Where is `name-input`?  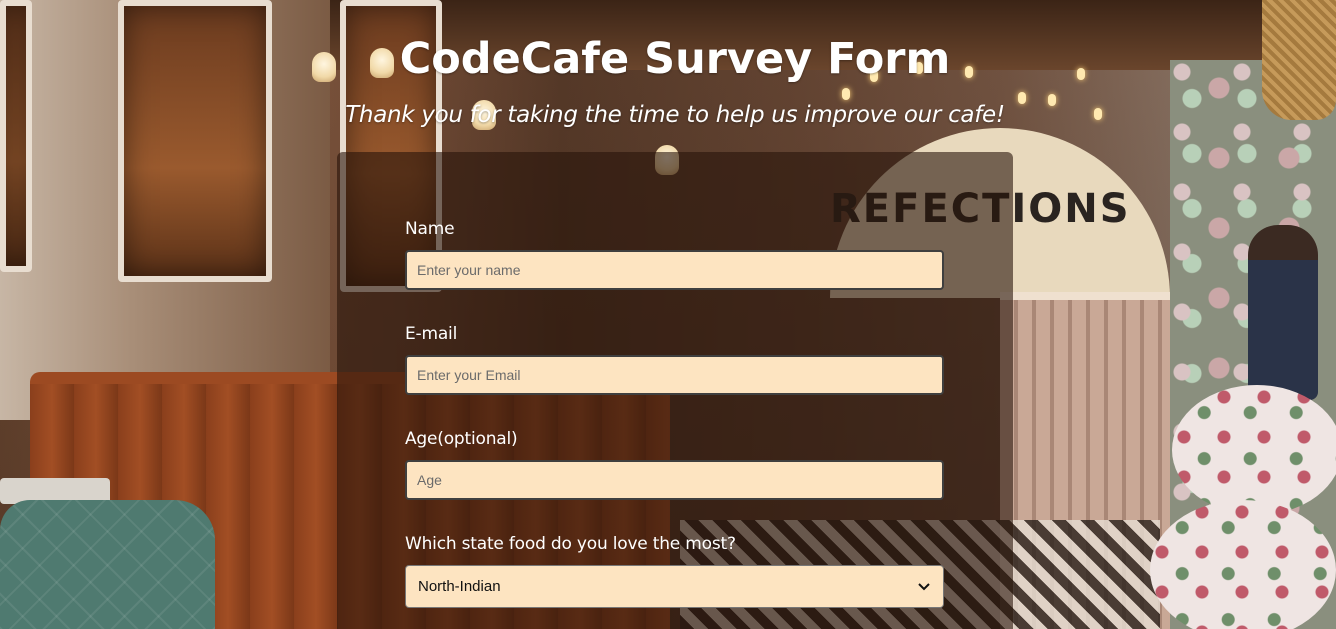
name-input is located at coordinates (674, 270).